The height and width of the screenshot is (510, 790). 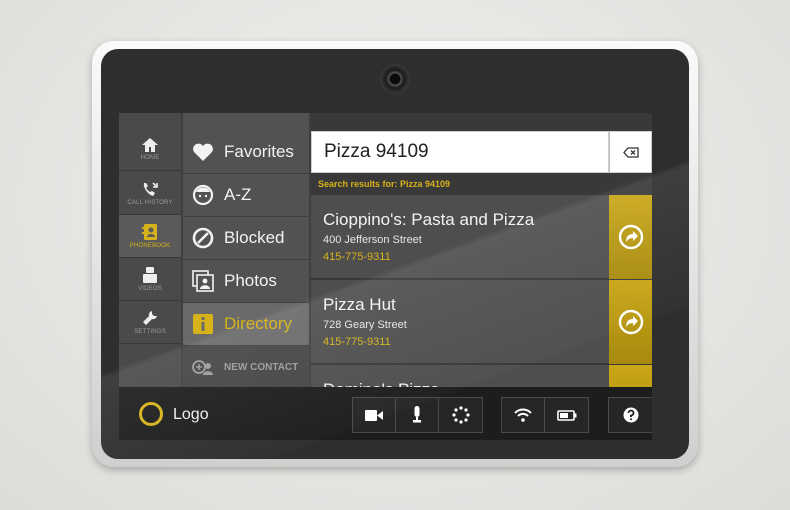 I want to click on heart-icon, so click(x=203, y=152).